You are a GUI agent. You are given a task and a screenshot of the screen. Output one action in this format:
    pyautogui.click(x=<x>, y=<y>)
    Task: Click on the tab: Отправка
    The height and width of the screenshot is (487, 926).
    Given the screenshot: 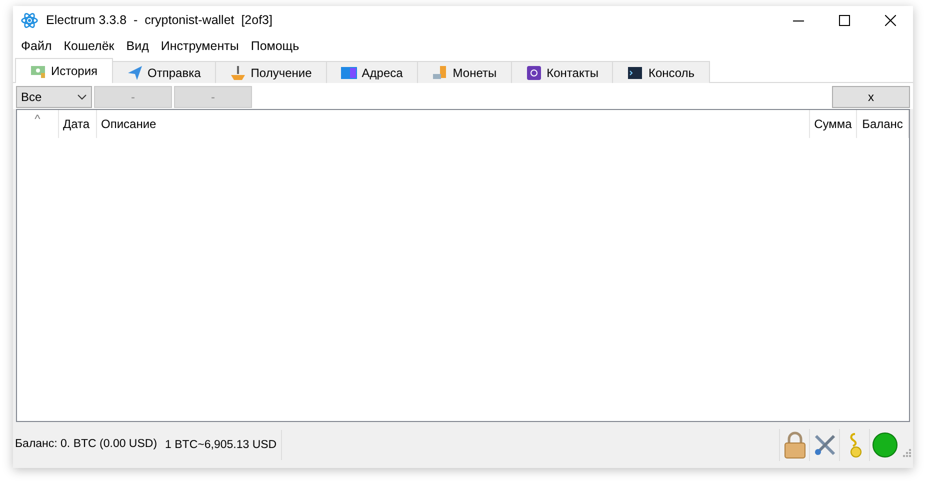 What is the action you would take?
    pyautogui.click(x=164, y=72)
    